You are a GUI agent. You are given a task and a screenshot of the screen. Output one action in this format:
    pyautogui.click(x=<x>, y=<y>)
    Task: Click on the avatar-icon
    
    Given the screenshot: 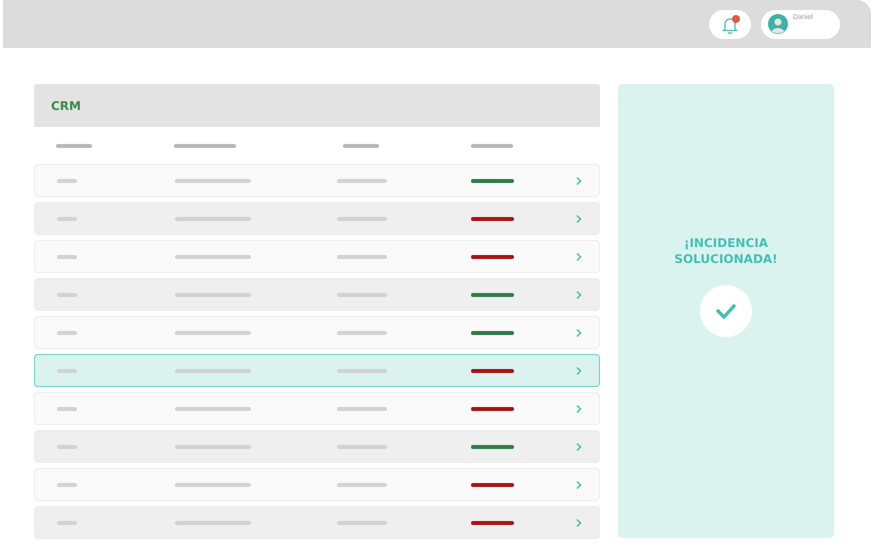 What is the action you would take?
    pyautogui.click(x=778, y=24)
    